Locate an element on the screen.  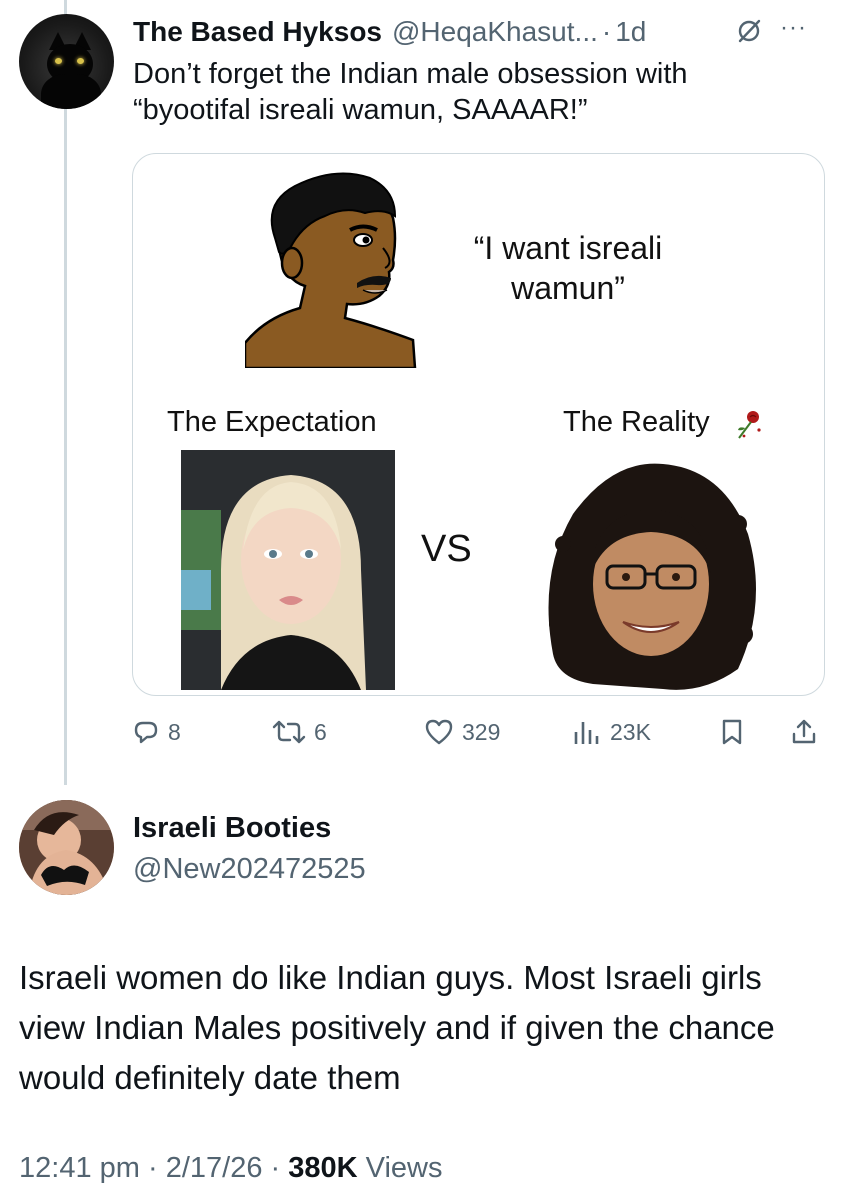
like-button: 329 is located at coordinates (462, 732).